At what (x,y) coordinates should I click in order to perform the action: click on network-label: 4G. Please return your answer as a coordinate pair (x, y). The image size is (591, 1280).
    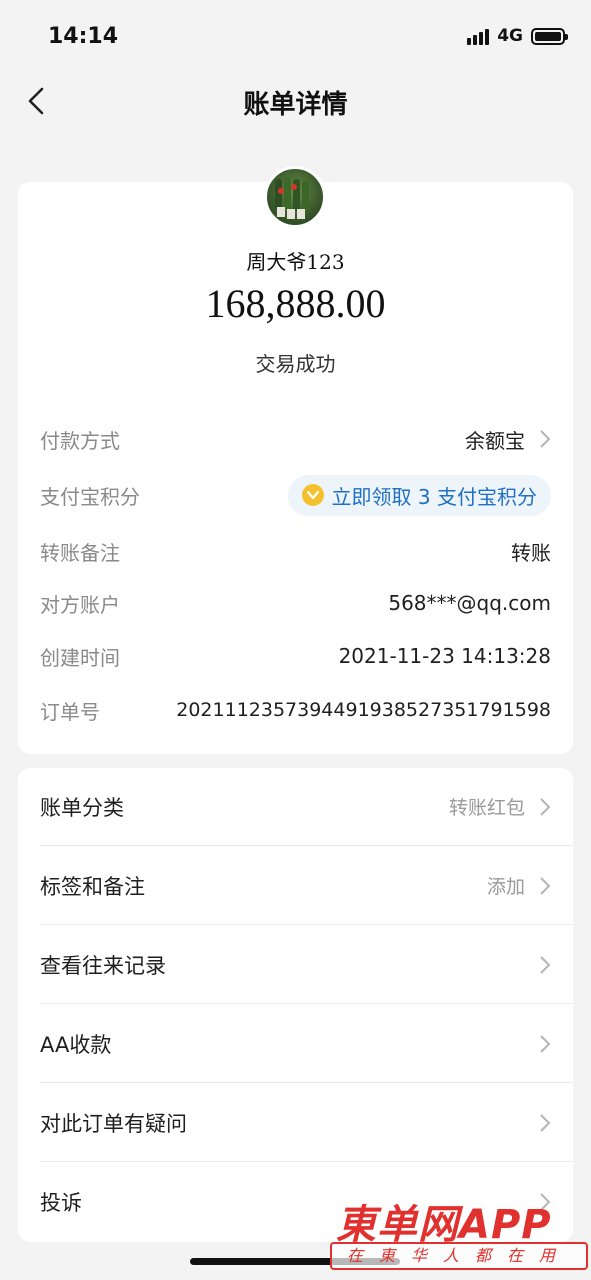
    Looking at the image, I should click on (510, 36).